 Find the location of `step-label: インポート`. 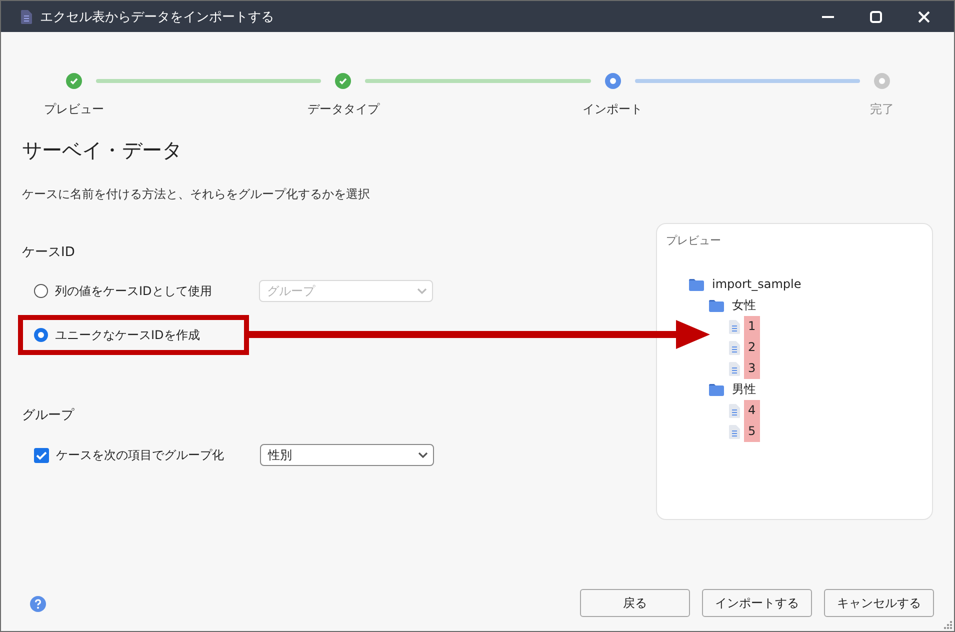

step-label: インポート is located at coordinates (612, 109).